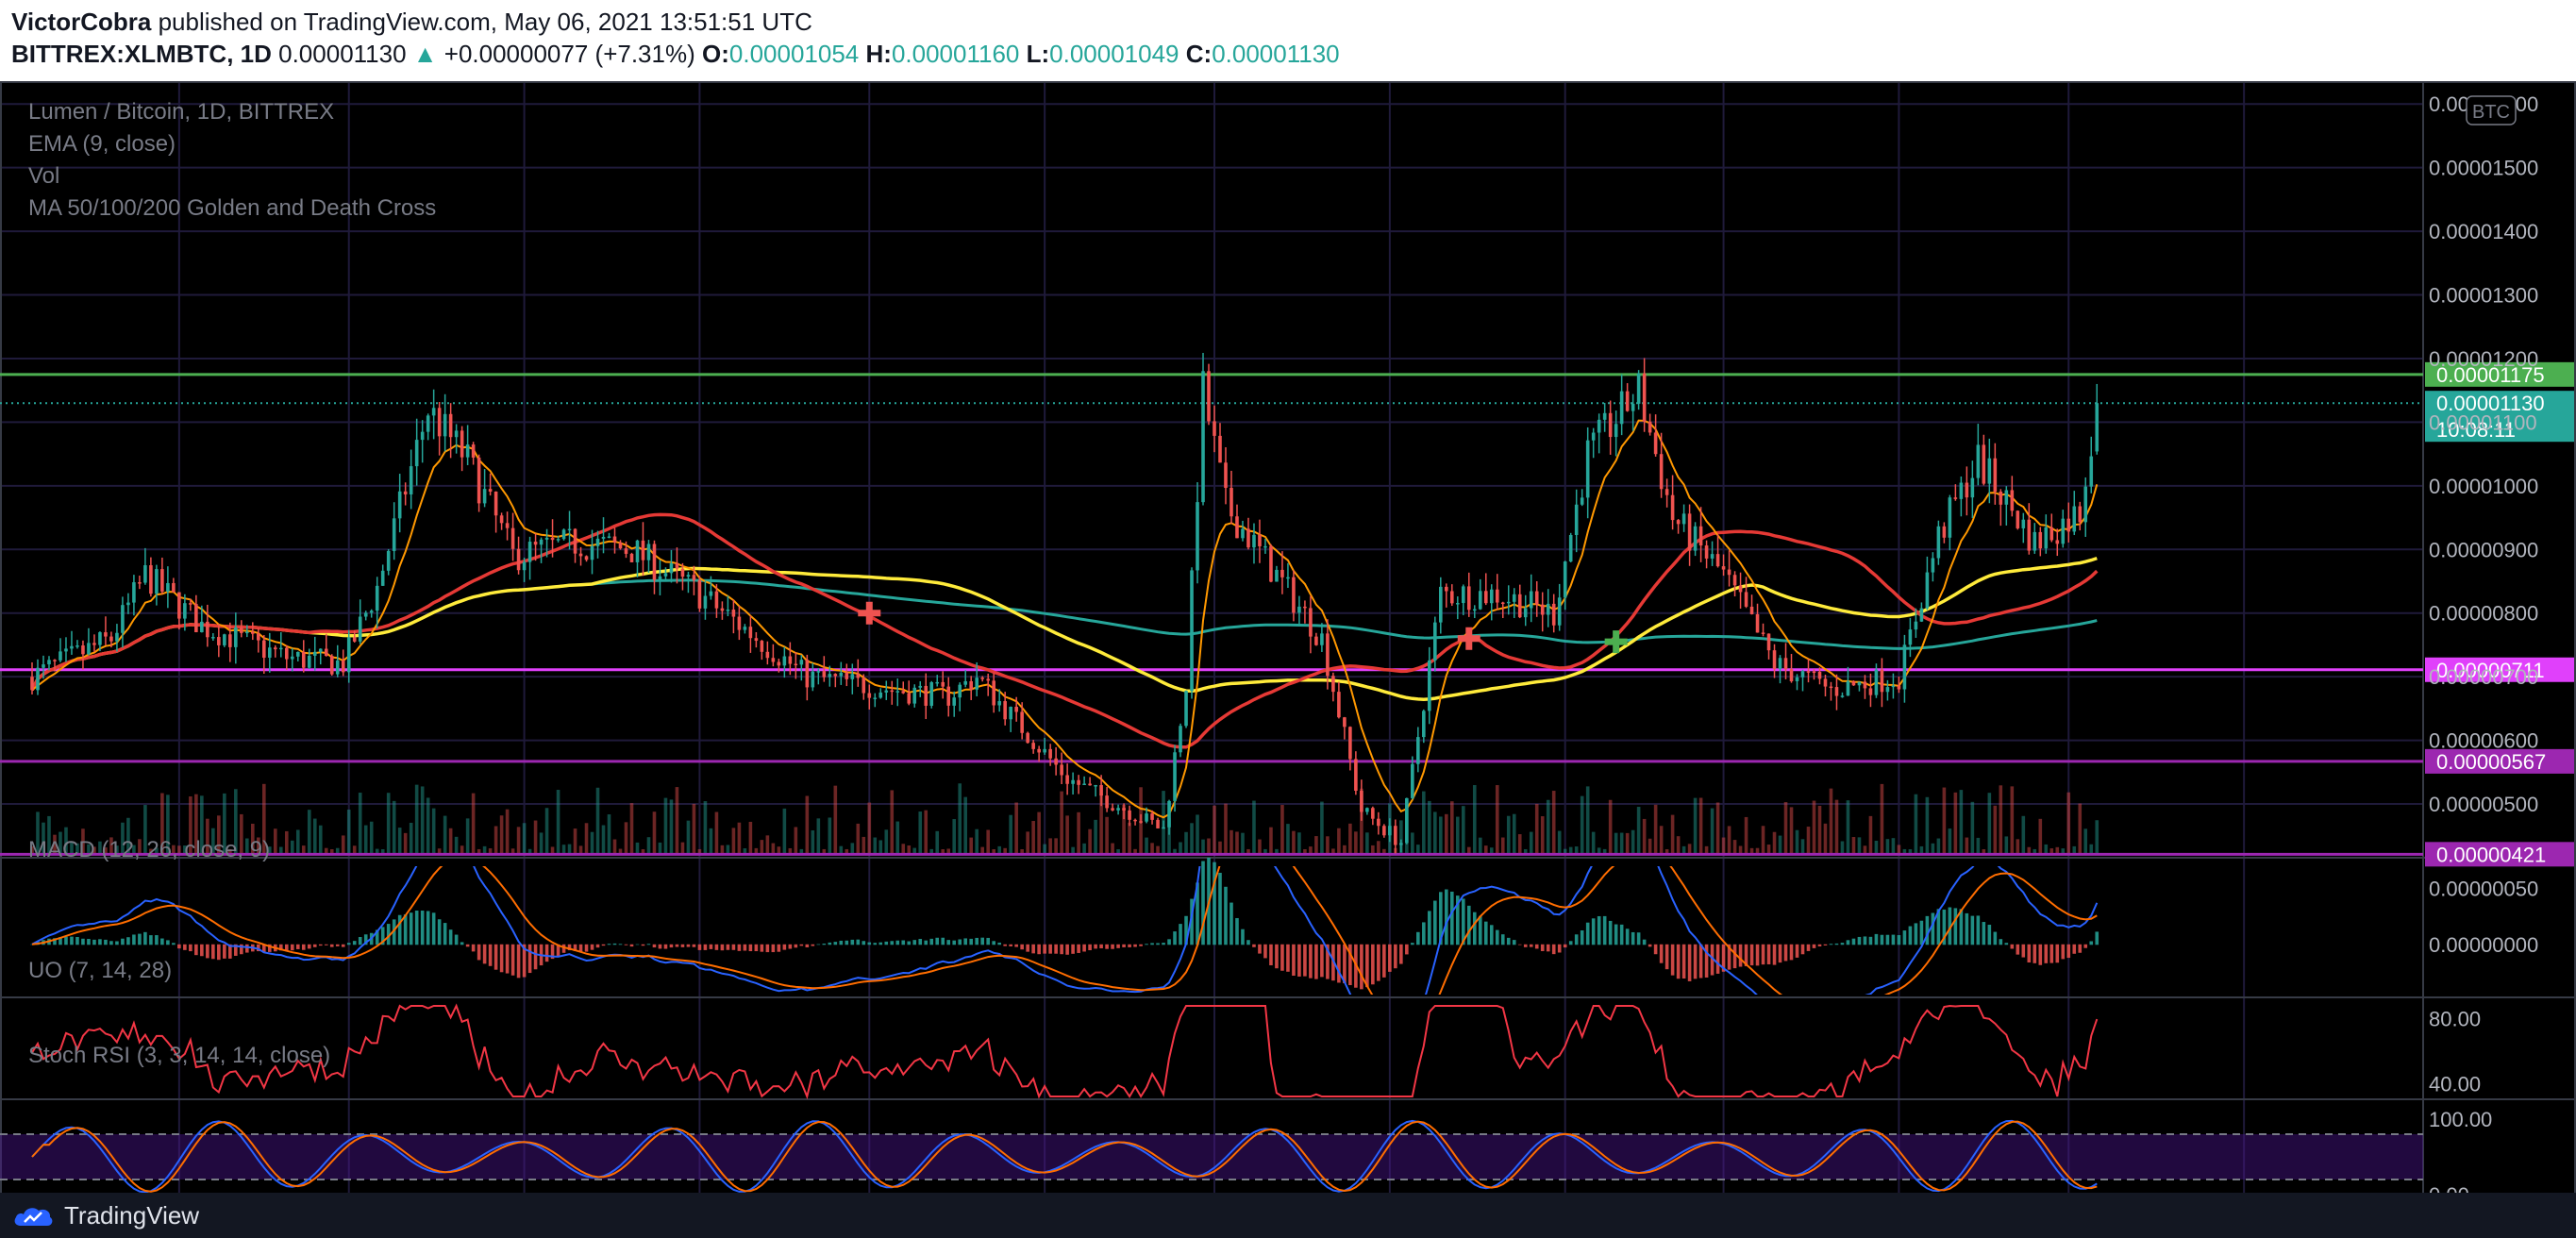 This screenshot has height=1238, width=2576. What do you see at coordinates (2449, 1188) in the screenshot?
I see `stoch-axis-label: 0.00` at bounding box center [2449, 1188].